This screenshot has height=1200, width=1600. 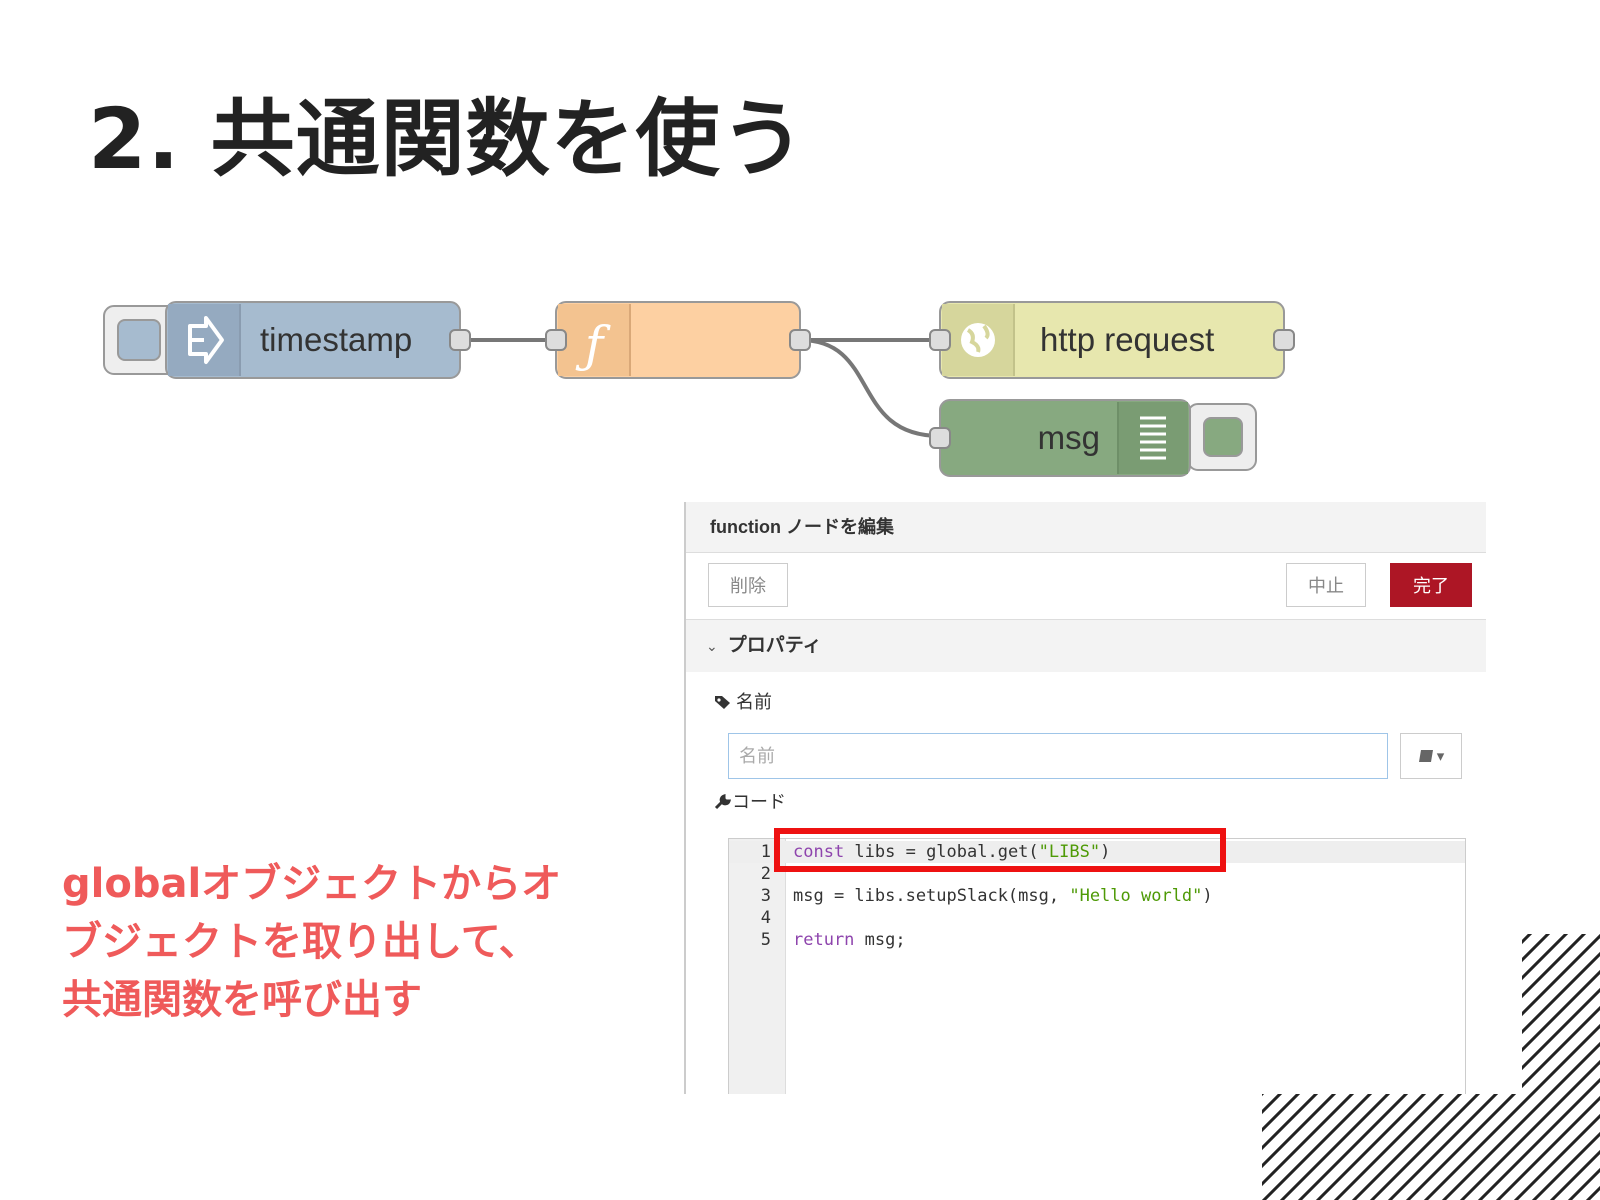 I want to click on inject-node: timestamp, so click(x=287, y=340).